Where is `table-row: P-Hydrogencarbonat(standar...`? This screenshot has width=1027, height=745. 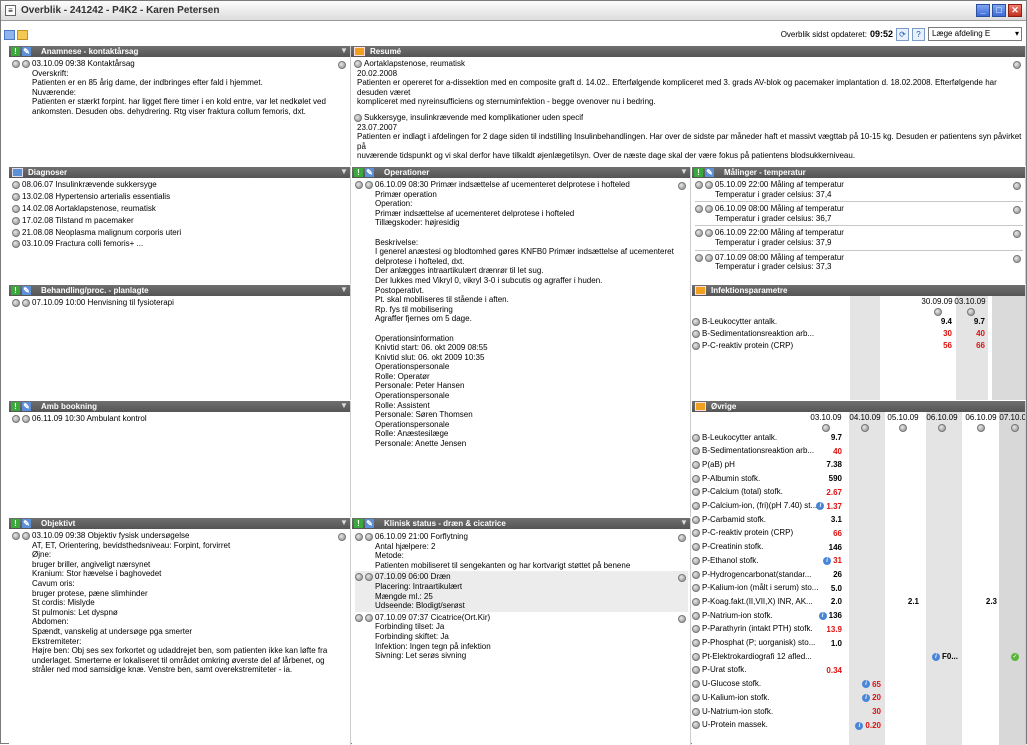 table-row: P-Hydrogencarbonat(standar... is located at coordinates (858, 574).